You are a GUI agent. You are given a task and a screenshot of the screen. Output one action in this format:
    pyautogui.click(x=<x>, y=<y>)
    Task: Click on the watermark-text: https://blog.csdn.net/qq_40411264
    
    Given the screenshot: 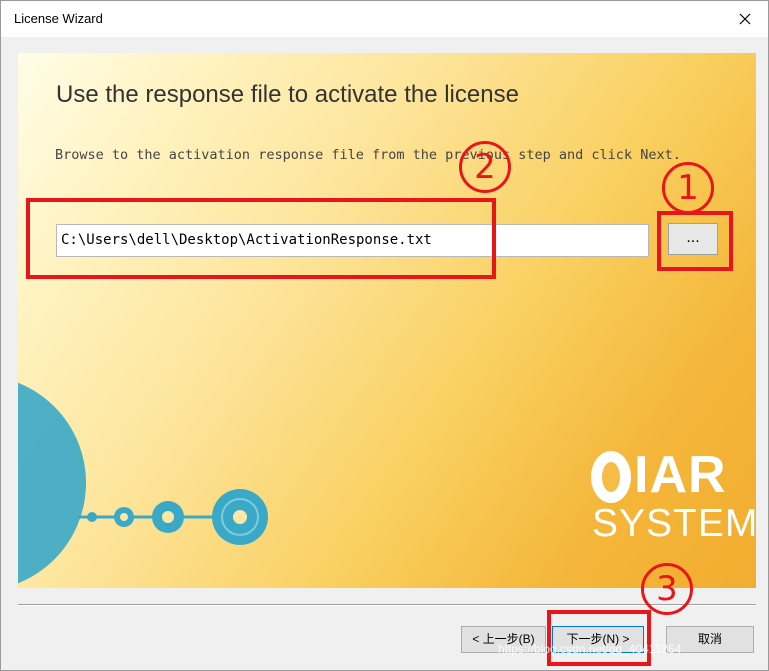 What is the action you would take?
    pyautogui.click(x=590, y=649)
    